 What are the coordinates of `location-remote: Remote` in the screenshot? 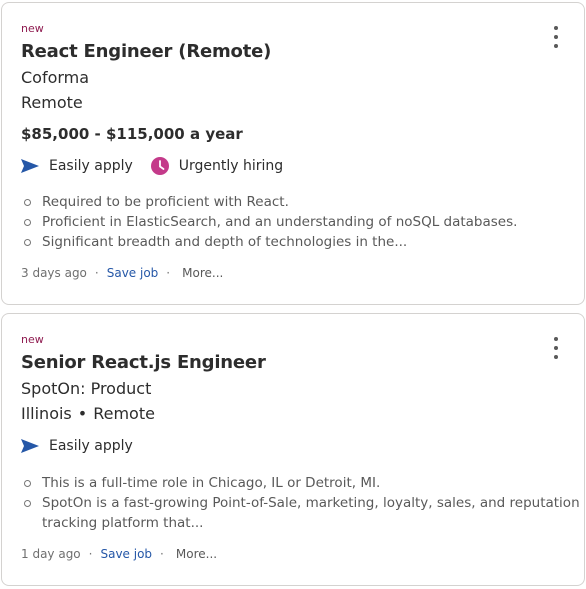 It's located at (124, 413).